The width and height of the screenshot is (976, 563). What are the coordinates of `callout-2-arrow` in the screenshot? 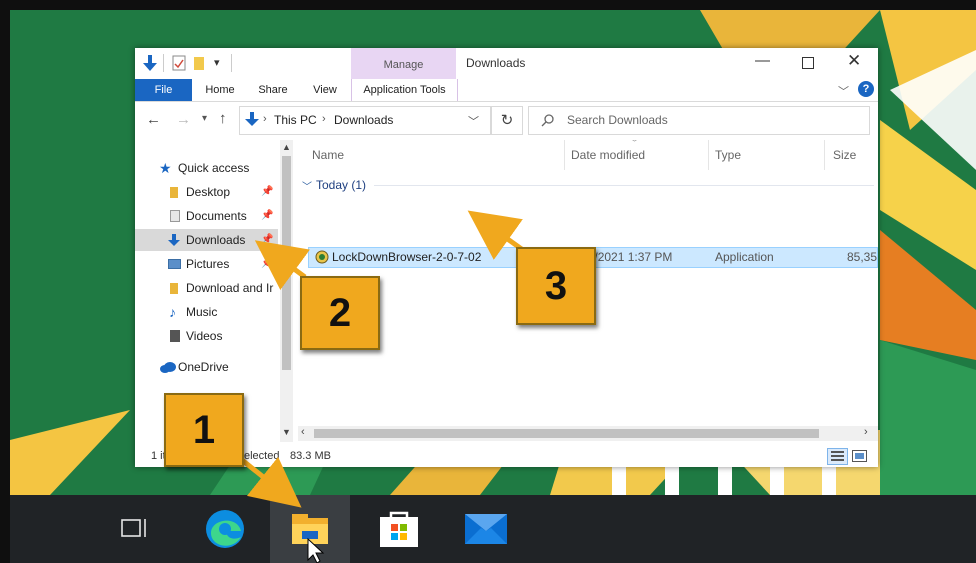 It's located at (282, 265).